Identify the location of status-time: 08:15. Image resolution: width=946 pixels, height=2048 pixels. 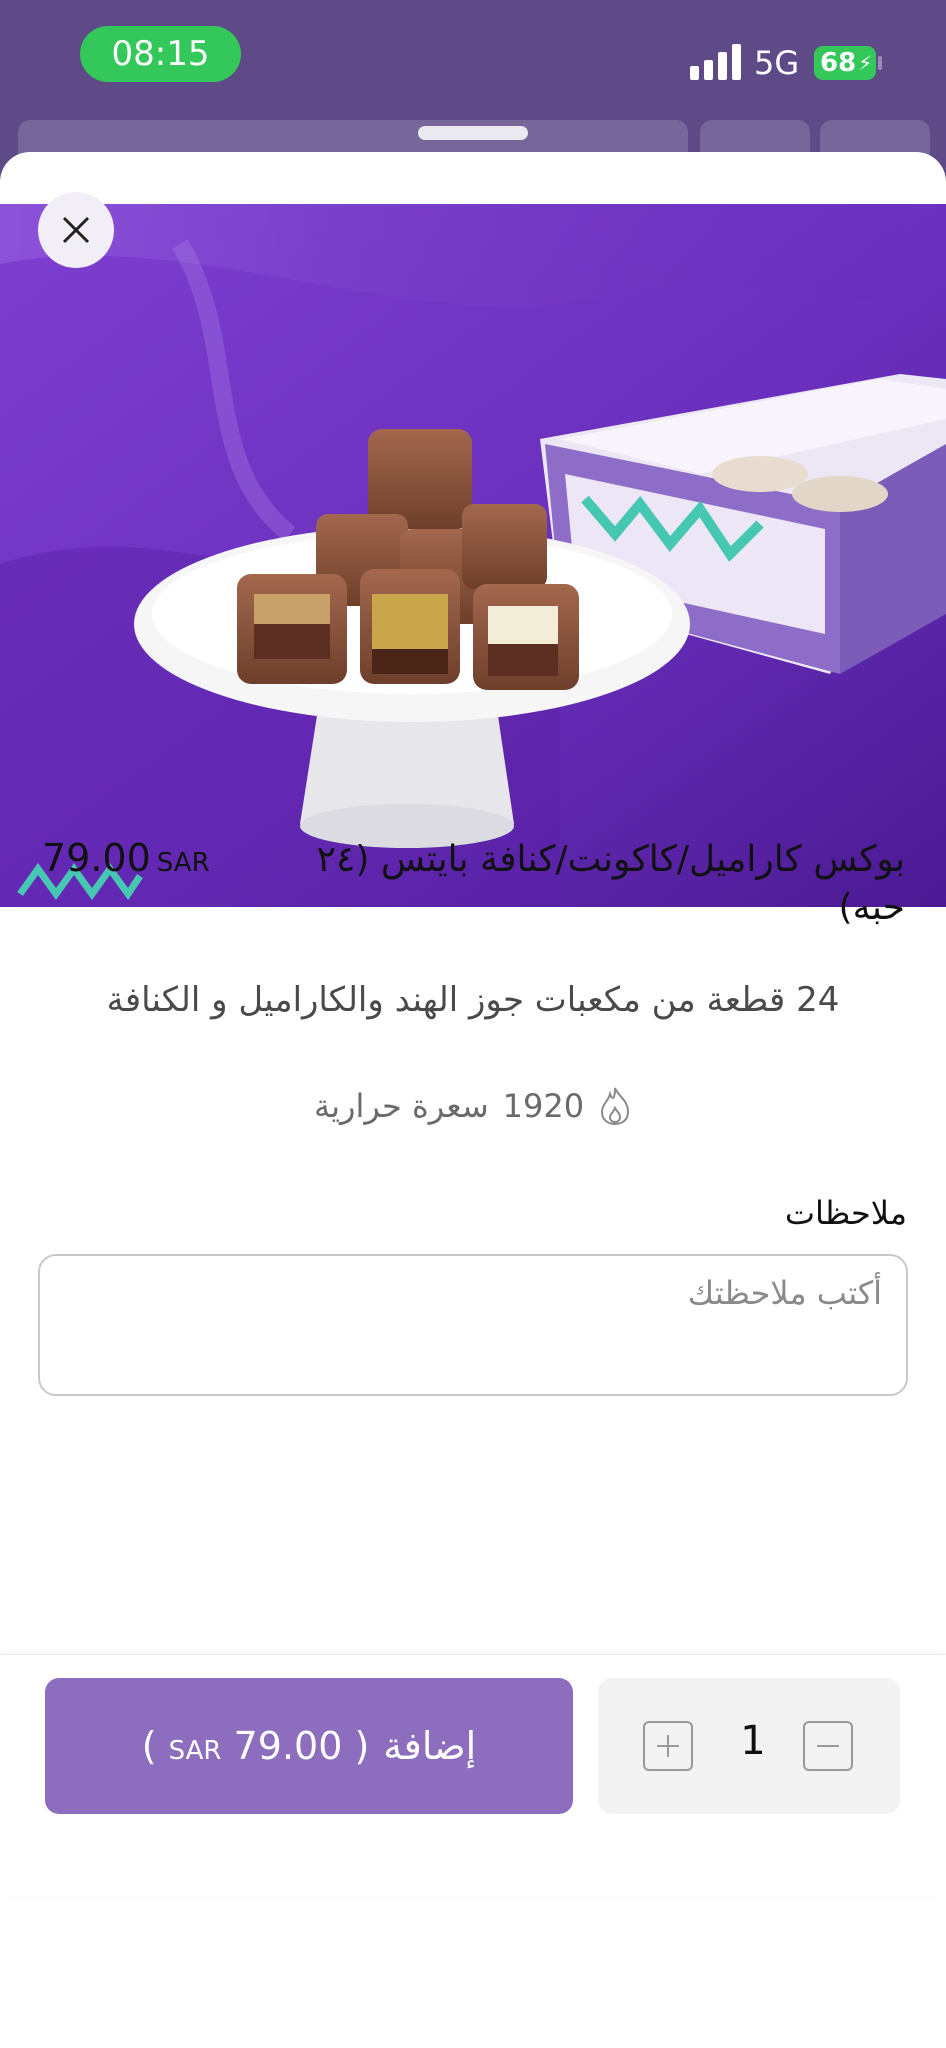
(160, 54).